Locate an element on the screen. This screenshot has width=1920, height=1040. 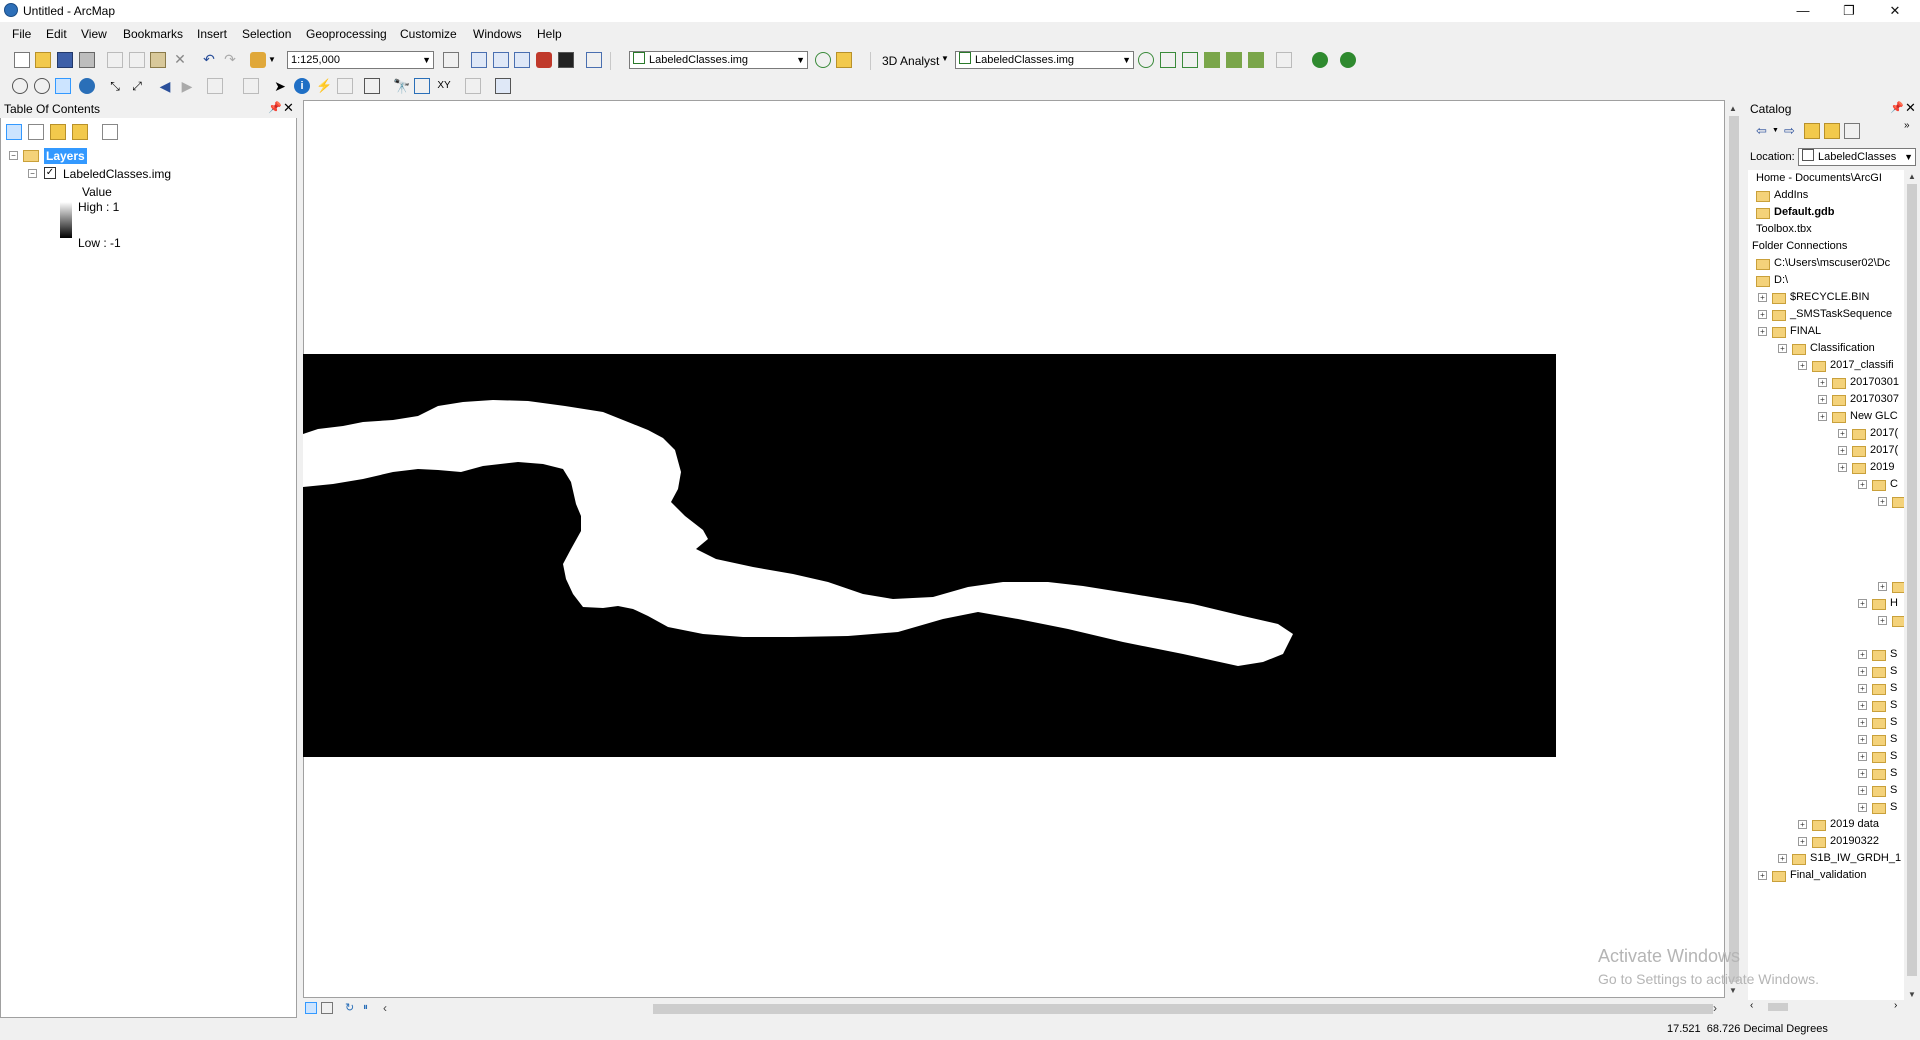
menu-edit: Edit is located at coordinates (56, 34).